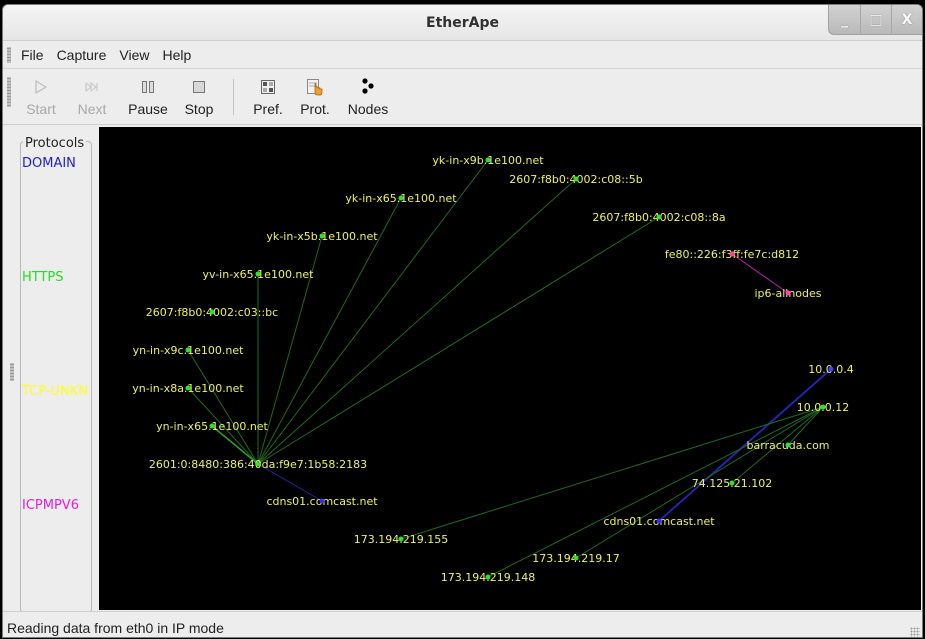 The width and height of the screenshot is (925, 639). What do you see at coordinates (268, 109) in the screenshot?
I see `pref-label: Pref.` at bounding box center [268, 109].